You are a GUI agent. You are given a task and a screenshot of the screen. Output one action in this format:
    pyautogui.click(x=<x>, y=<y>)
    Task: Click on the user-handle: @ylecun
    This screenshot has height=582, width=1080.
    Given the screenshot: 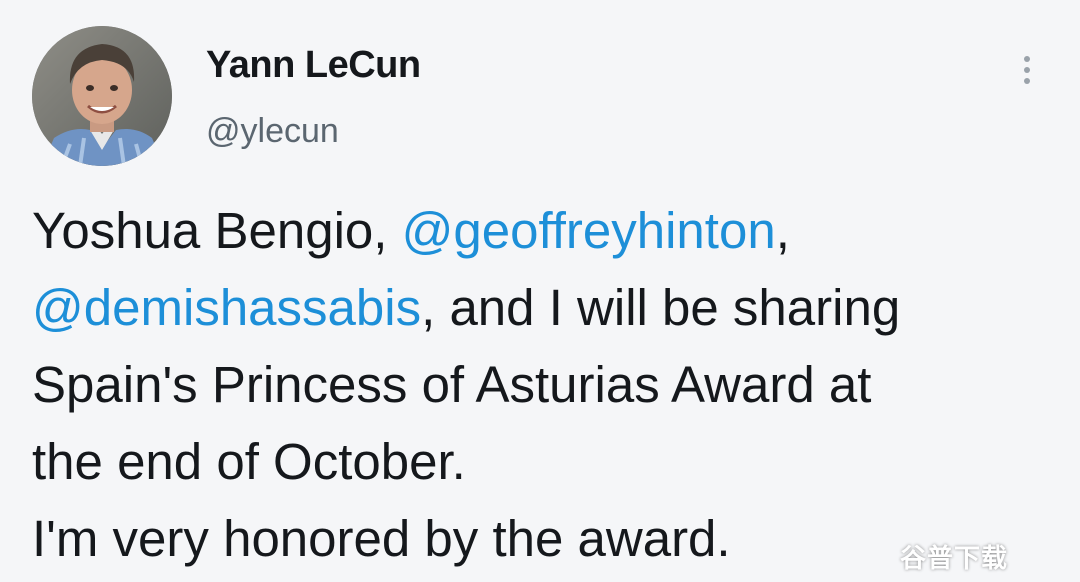 What is the action you would take?
    pyautogui.click(x=272, y=131)
    